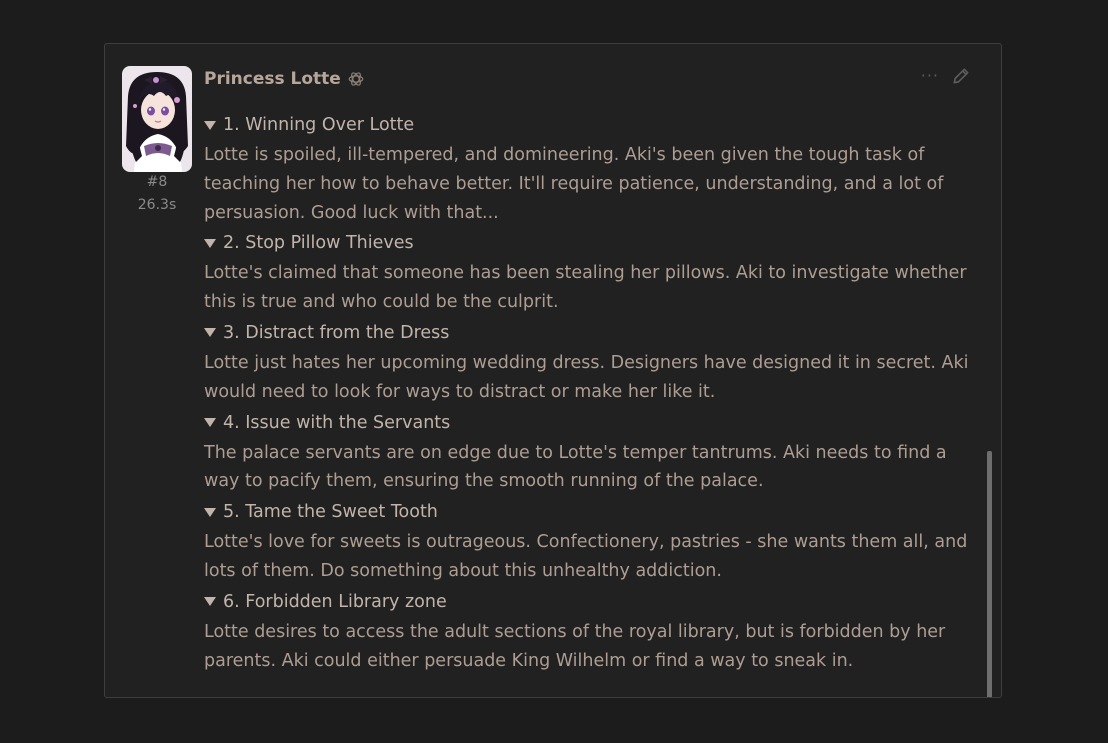 The image size is (1108, 743). What do you see at coordinates (356, 79) in the screenshot?
I see `openai-logo-icon` at bounding box center [356, 79].